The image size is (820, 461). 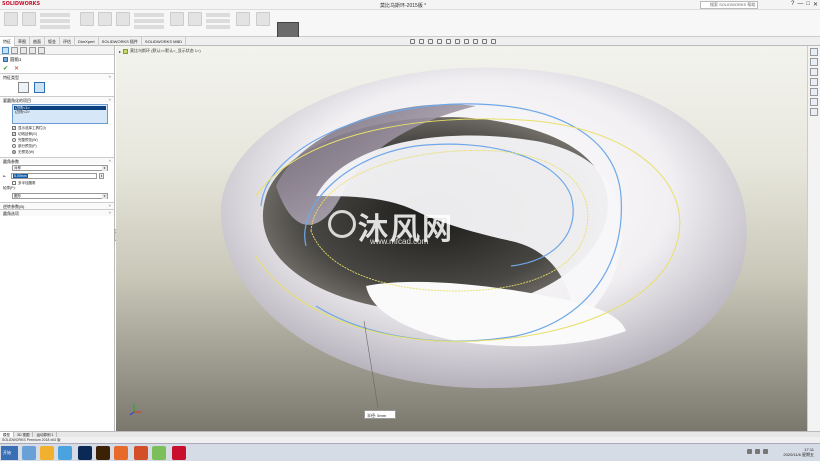 What do you see at coordinates (55, 27) in the screenshot?
I see `boundary-boss-icon` at bounding box center [55, 27].